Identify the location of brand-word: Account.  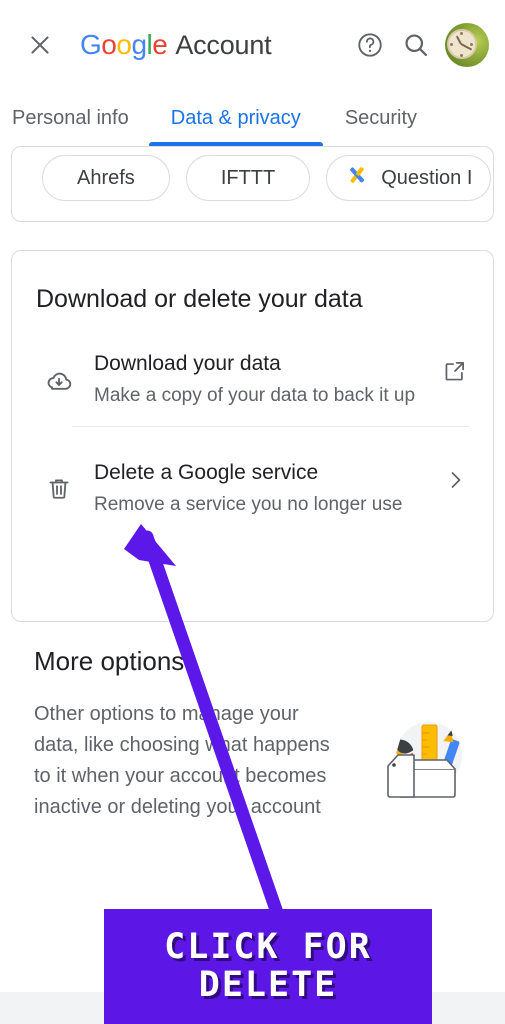
(223, 45).